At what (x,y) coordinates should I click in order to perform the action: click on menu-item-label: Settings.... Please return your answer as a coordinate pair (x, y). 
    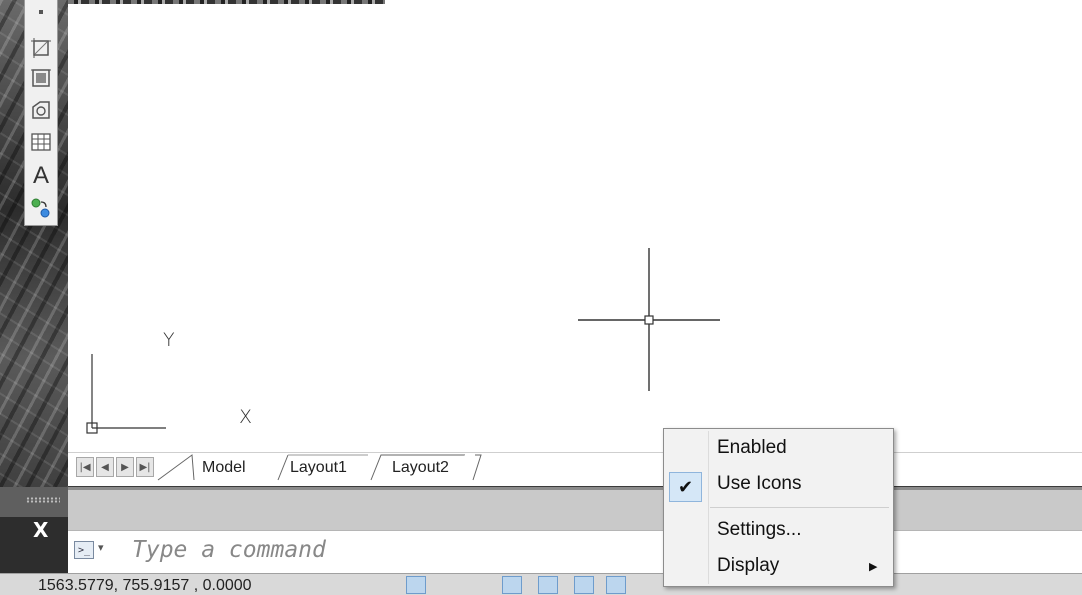
    Looking at the image, I should click on (759, 529).